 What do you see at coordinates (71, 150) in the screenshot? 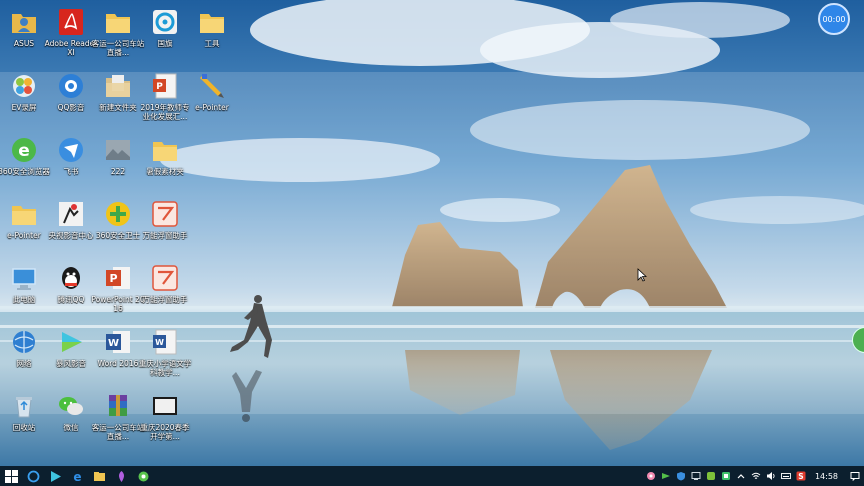
I see `feishu-icon` at bounding box center [71, 150].